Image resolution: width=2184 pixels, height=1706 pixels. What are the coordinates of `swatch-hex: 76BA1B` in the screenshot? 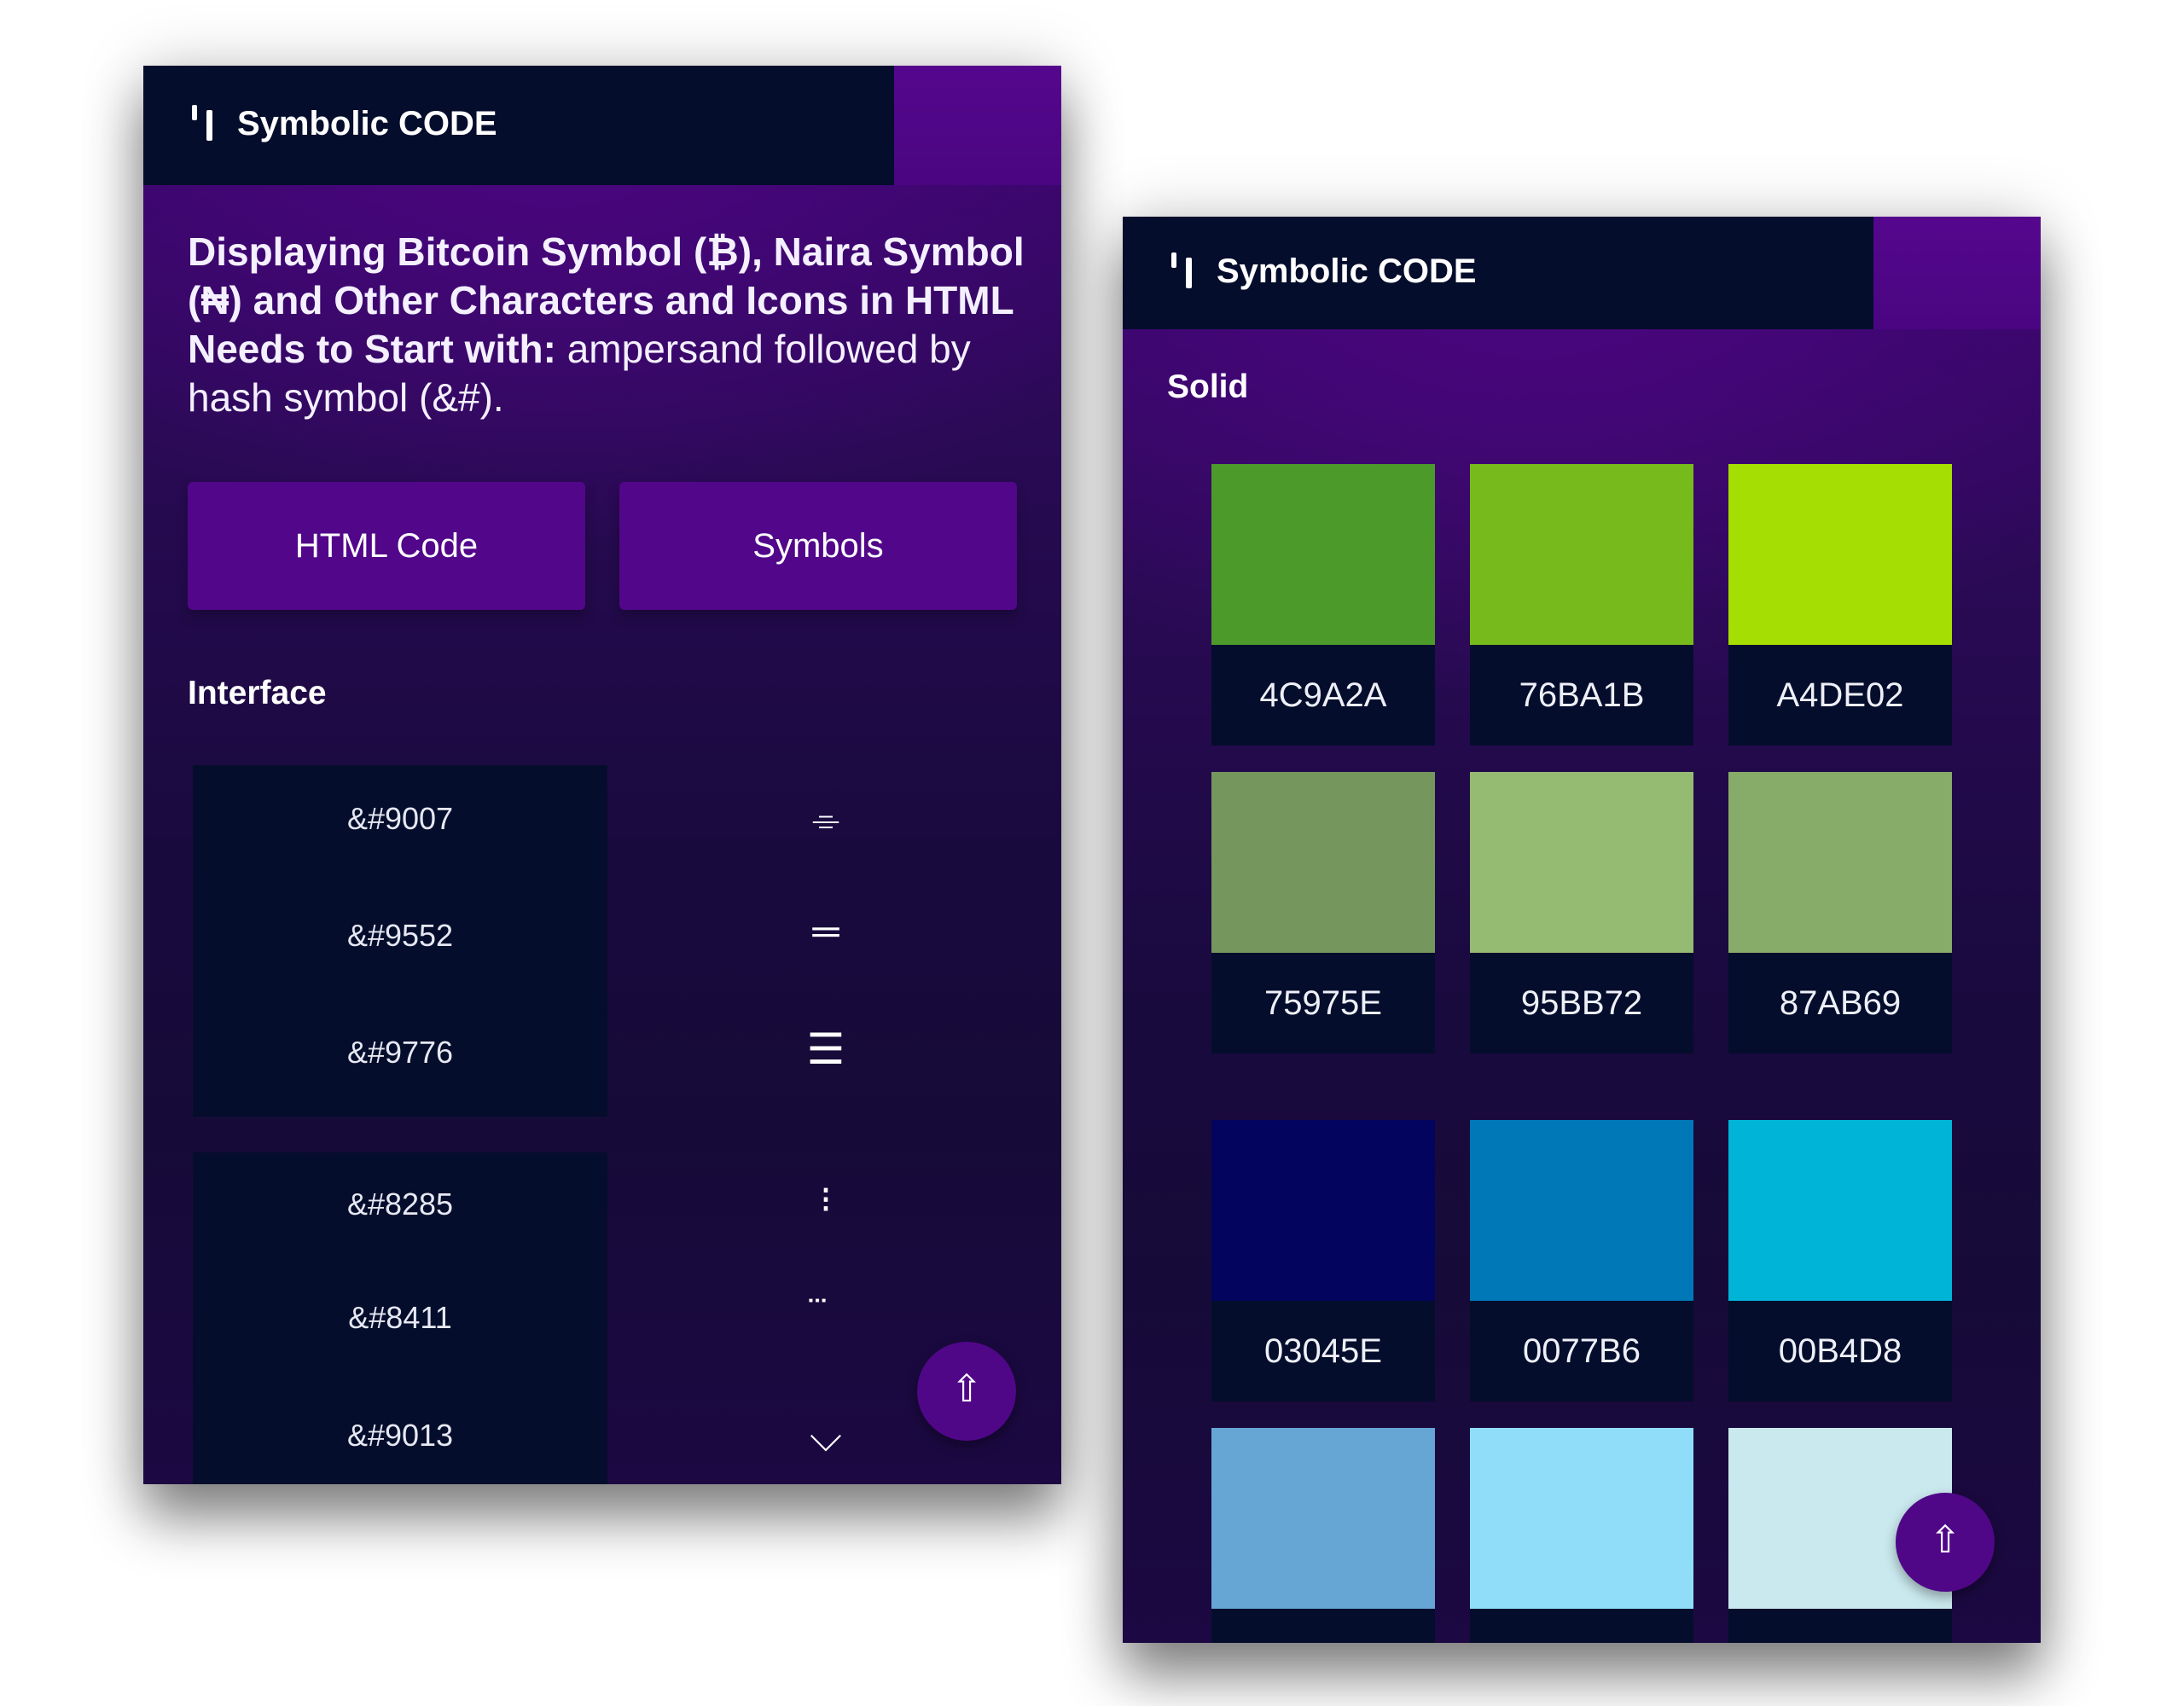 It's located at (1582, 696).